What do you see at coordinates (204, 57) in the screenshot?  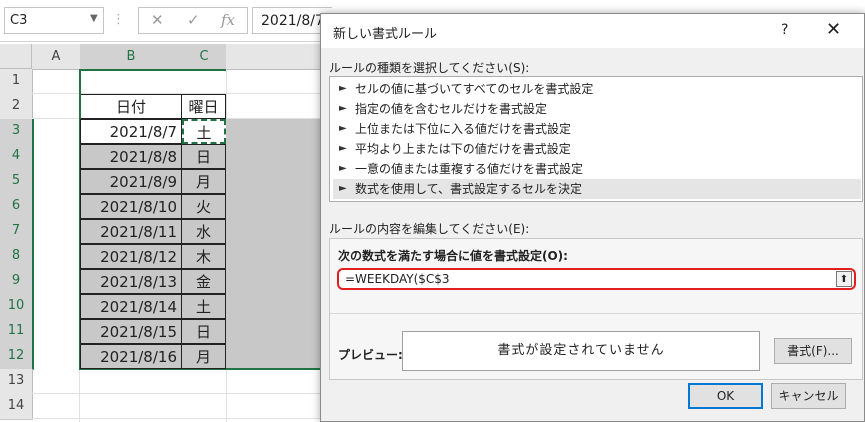 I see `column-header-c: C` at bounding box center [204, 57].